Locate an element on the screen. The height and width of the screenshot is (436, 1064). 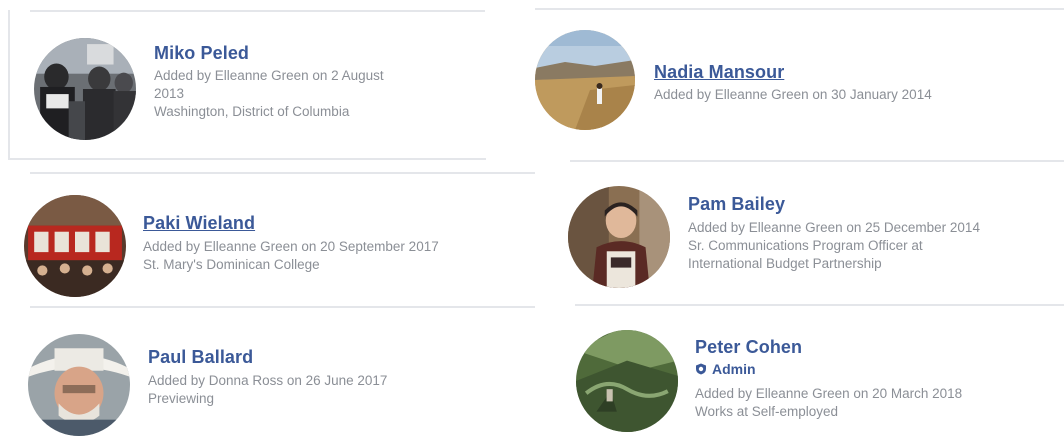
location: Washington, District of Columbia is located at coordinates (252, 111).